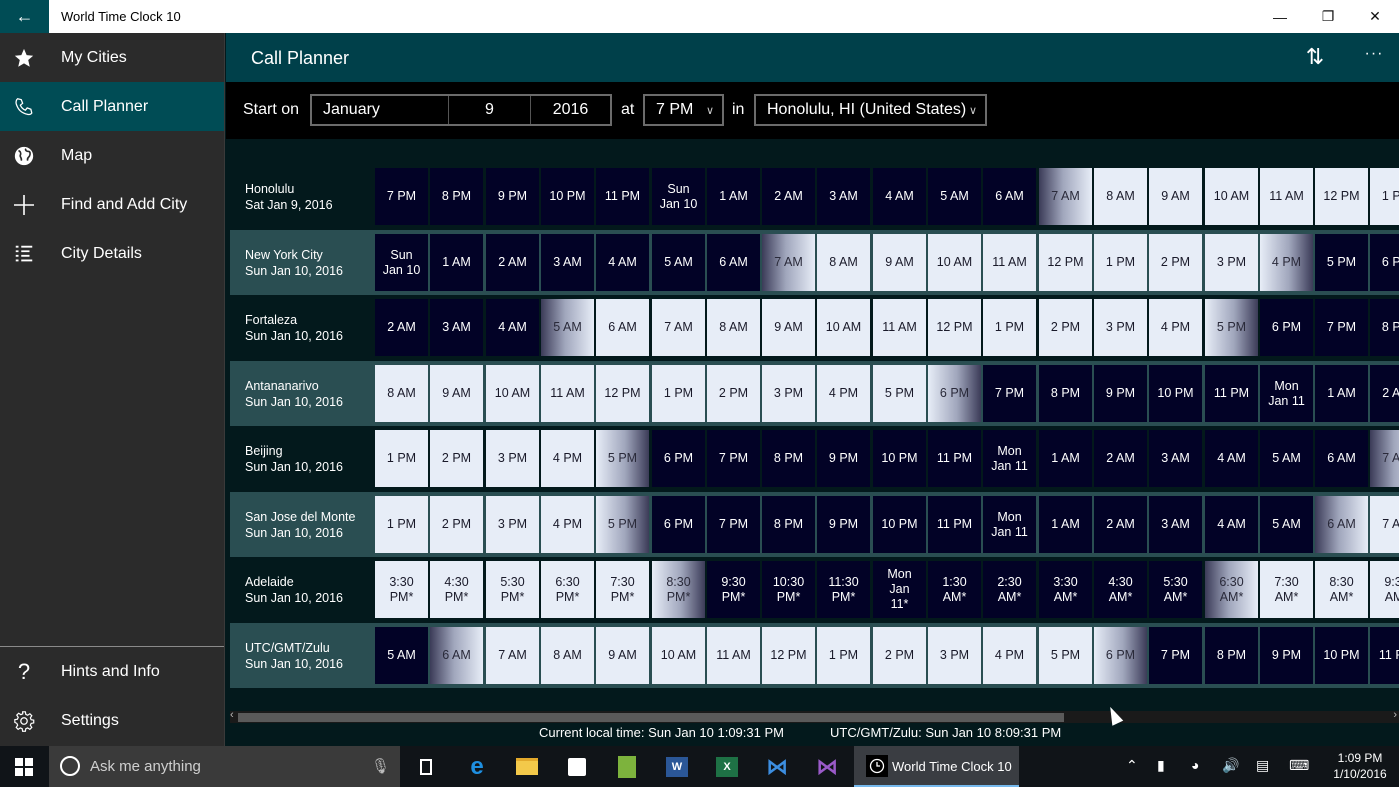 The height and width of the screenshot is (787, 1399). What do you see at coordinates (232, 715) in the screenshot?
I see `scroll-left-icon: ‹` at bounding box center [232, 715].